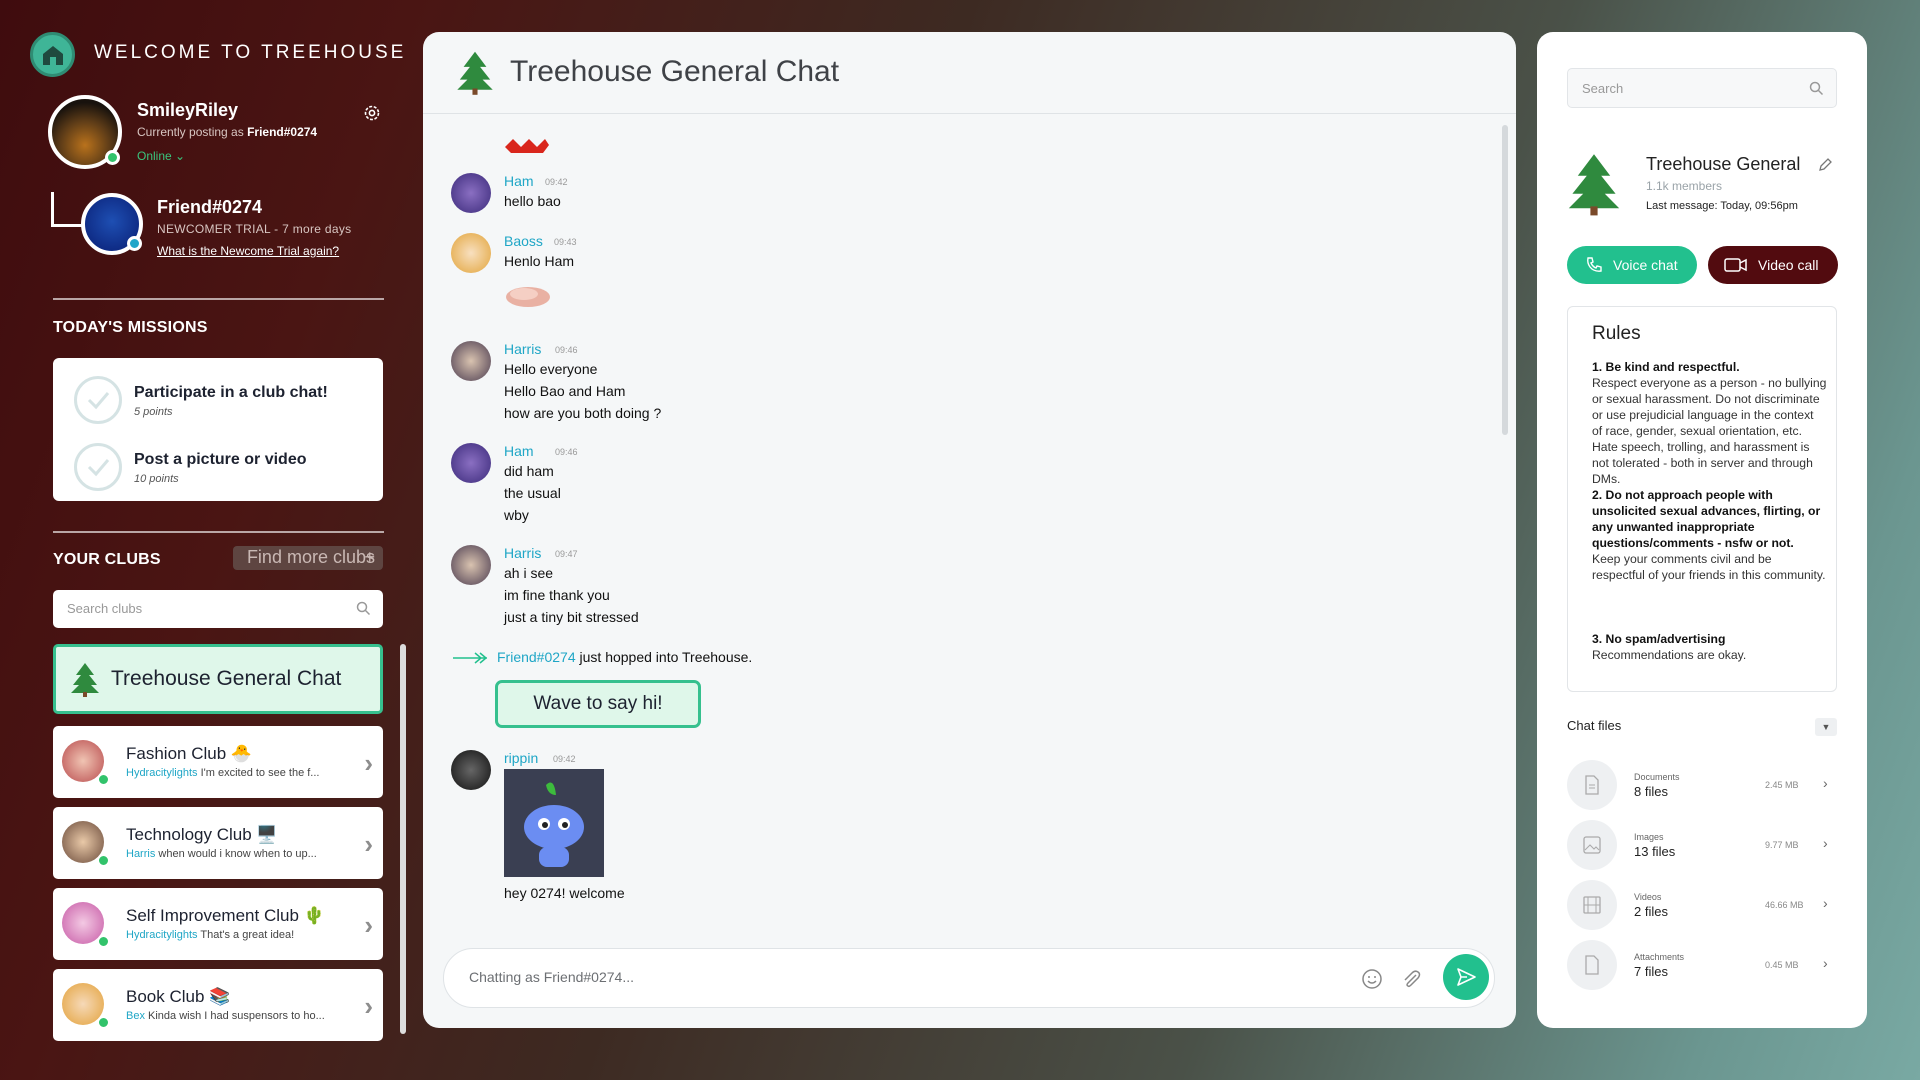  What do you see at coordinates (539, 261) in the screenshot?
I see `message-text: Henlo Ham` at bounding box center [539, 261].